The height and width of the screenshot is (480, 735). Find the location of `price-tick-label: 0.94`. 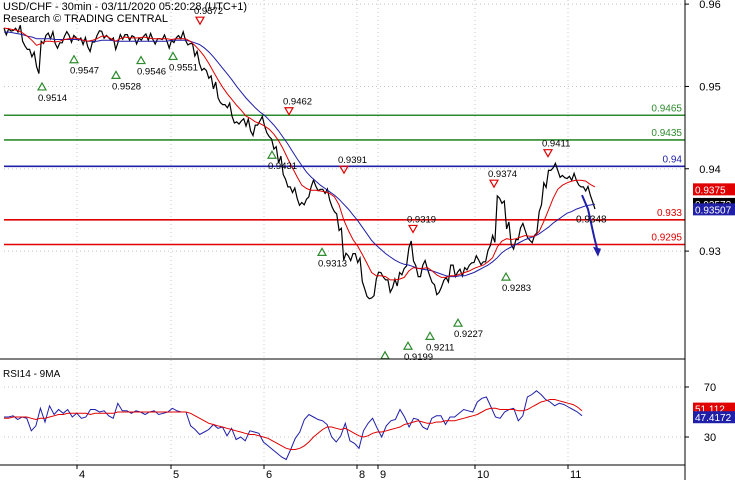

price-tick-label: 0.94 is located at coordinates (709, 170).